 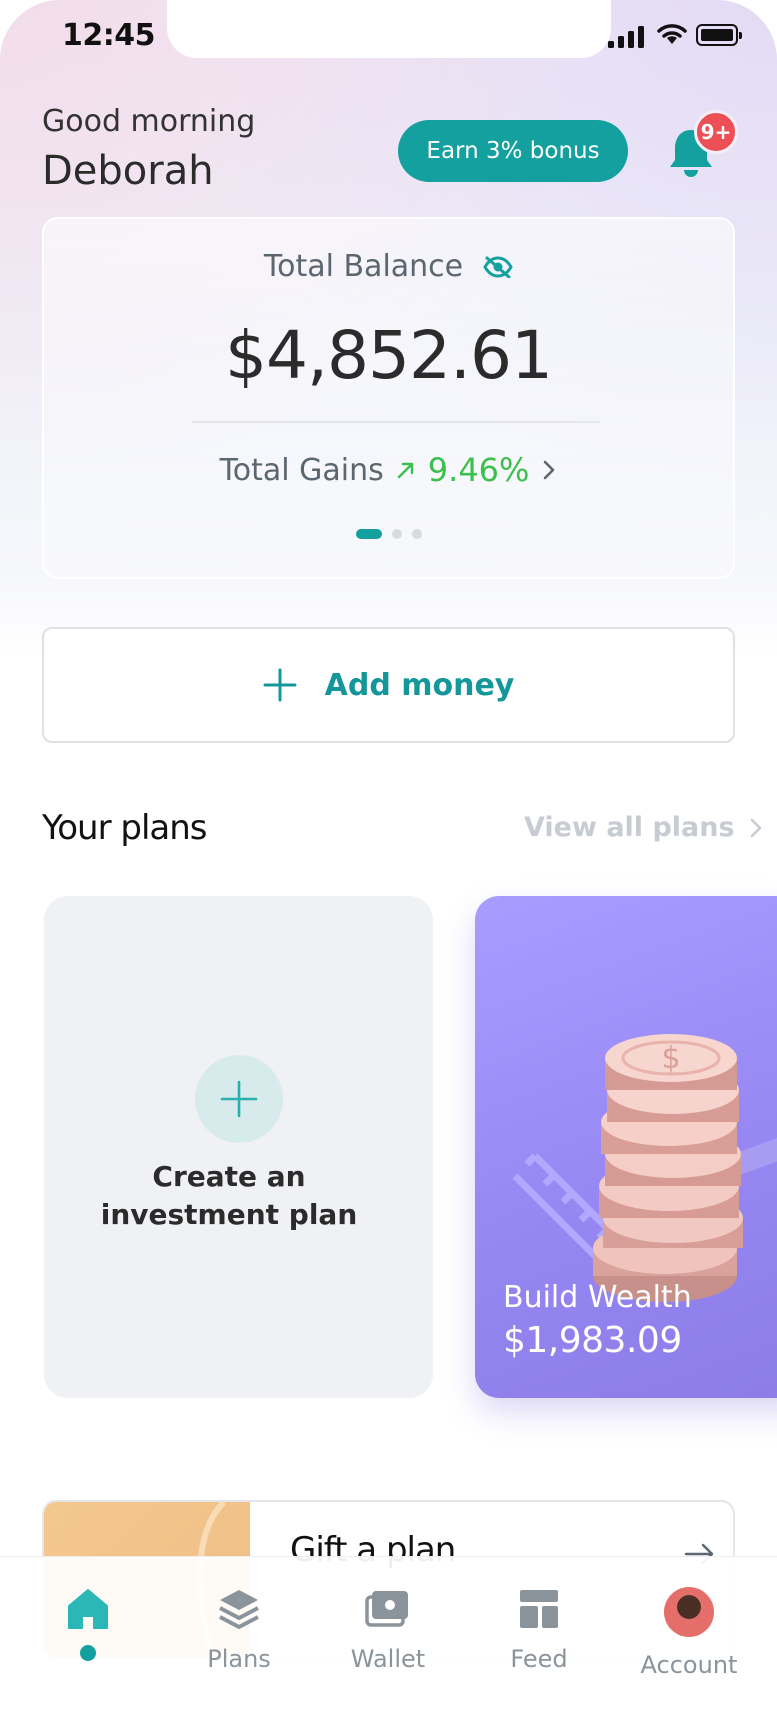 What do you see at coordinates (539, 1609) in the screenshot?
I see `feed-icon` at bounding box center [539, 1609].